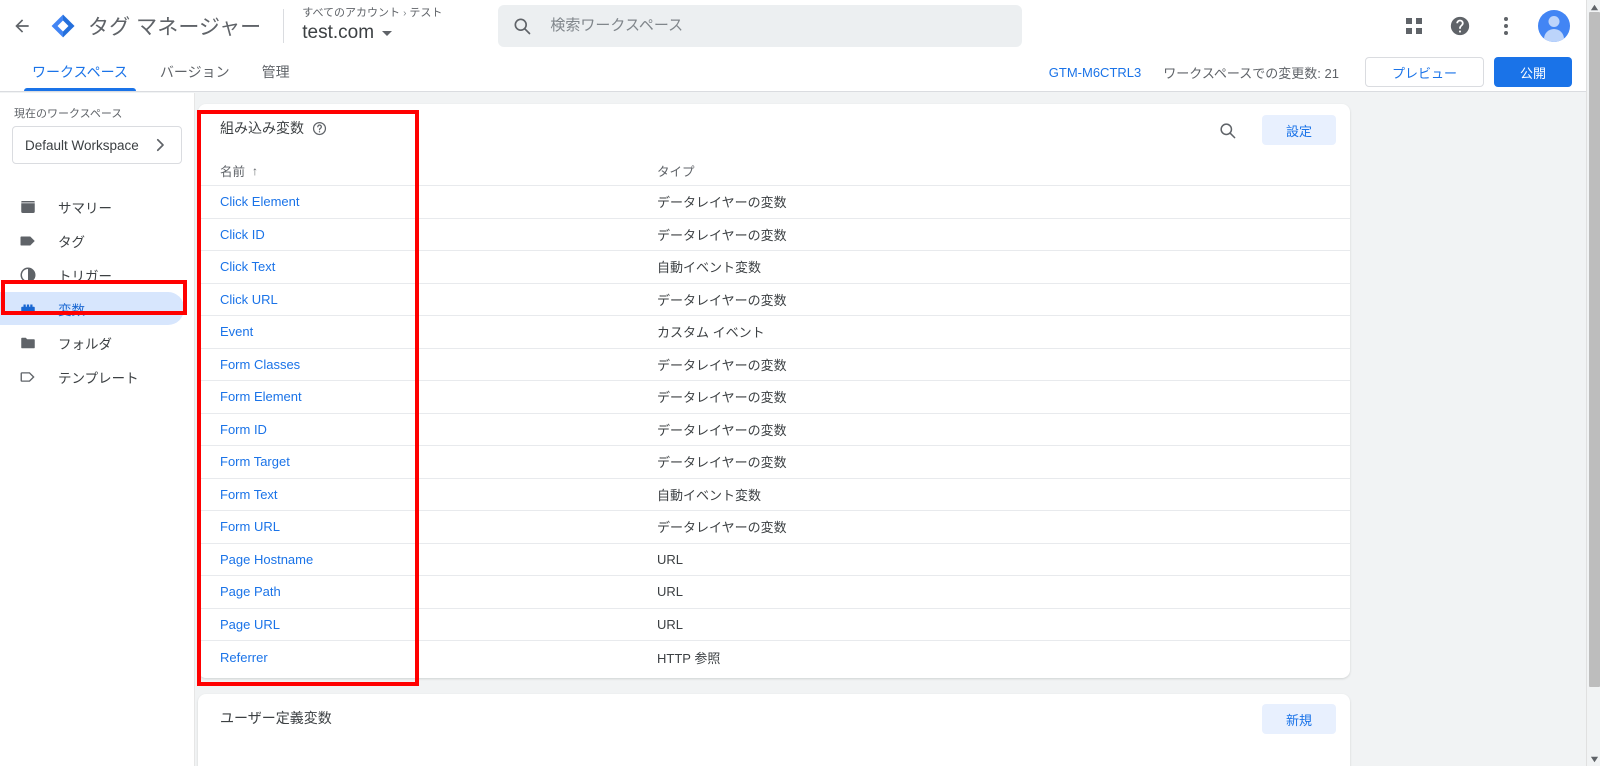 The height and width of the screenshot is (766, 1600). I want to click on page-scrollbar, so click(1593, 383).